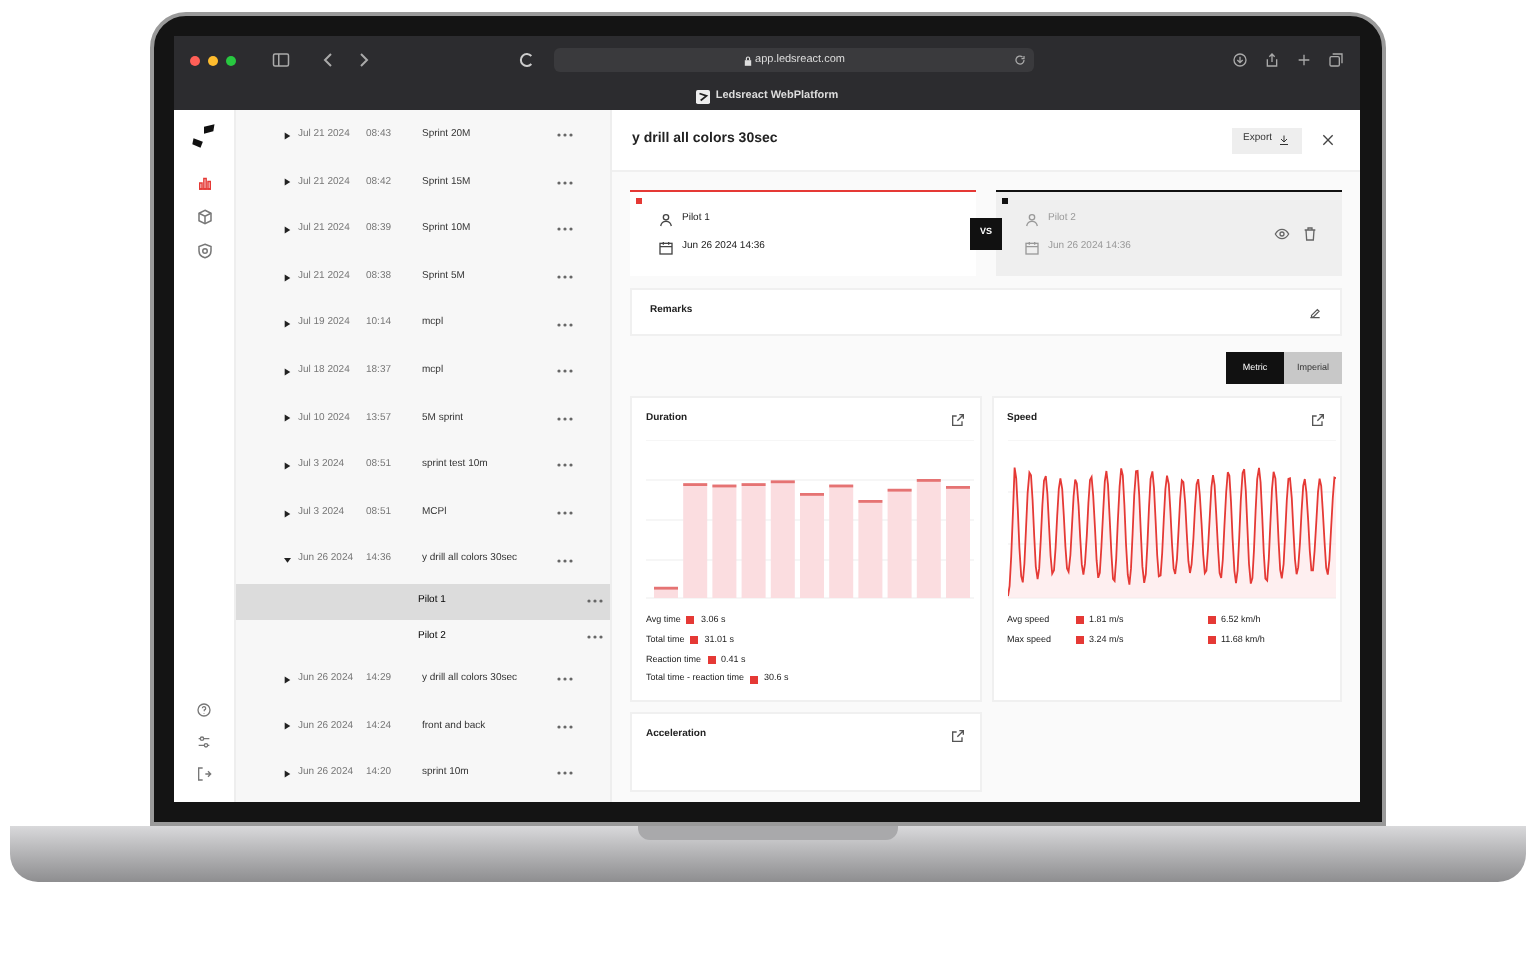 Image resolution: width=1536 pixels, height=954 pixels. What do you see at coordinates (1282, 234) in the screenshot?
I see `eye-icon` at bounding box center [1282, 234].